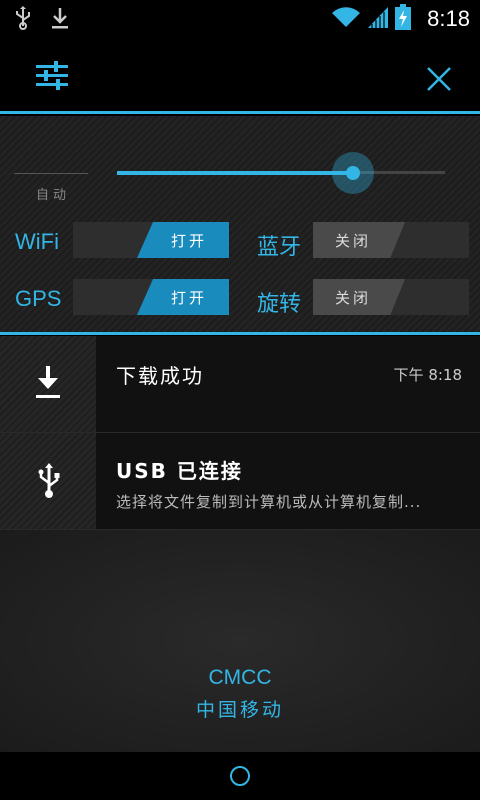 The height and width of the screenshot is (800, 480). Describe the element at coordinates (240, 75) in the screenshot. I see `notification-header` at that location.